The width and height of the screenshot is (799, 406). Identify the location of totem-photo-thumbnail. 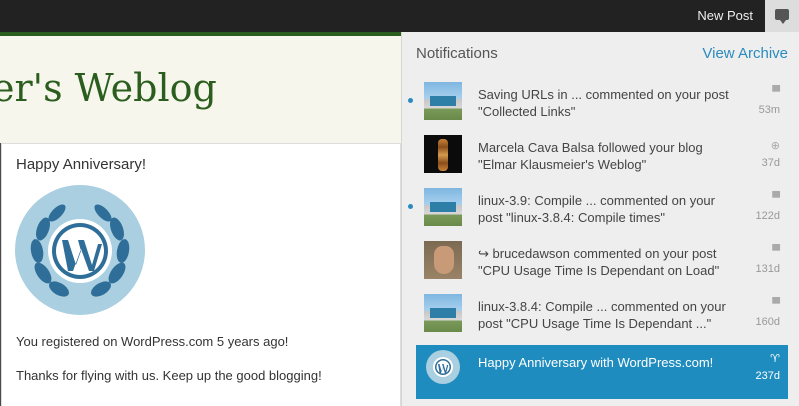
(443, 154).